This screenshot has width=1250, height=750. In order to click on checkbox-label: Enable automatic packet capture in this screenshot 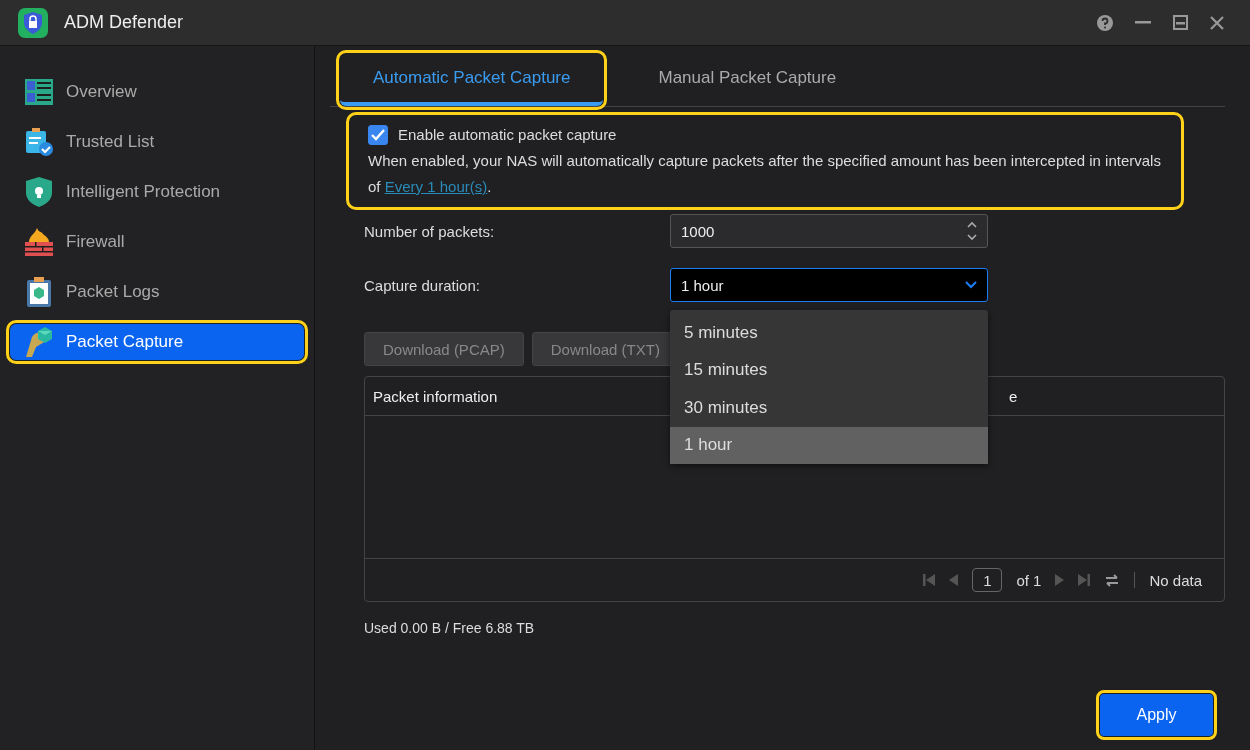, I will do `click(507, 135)`.